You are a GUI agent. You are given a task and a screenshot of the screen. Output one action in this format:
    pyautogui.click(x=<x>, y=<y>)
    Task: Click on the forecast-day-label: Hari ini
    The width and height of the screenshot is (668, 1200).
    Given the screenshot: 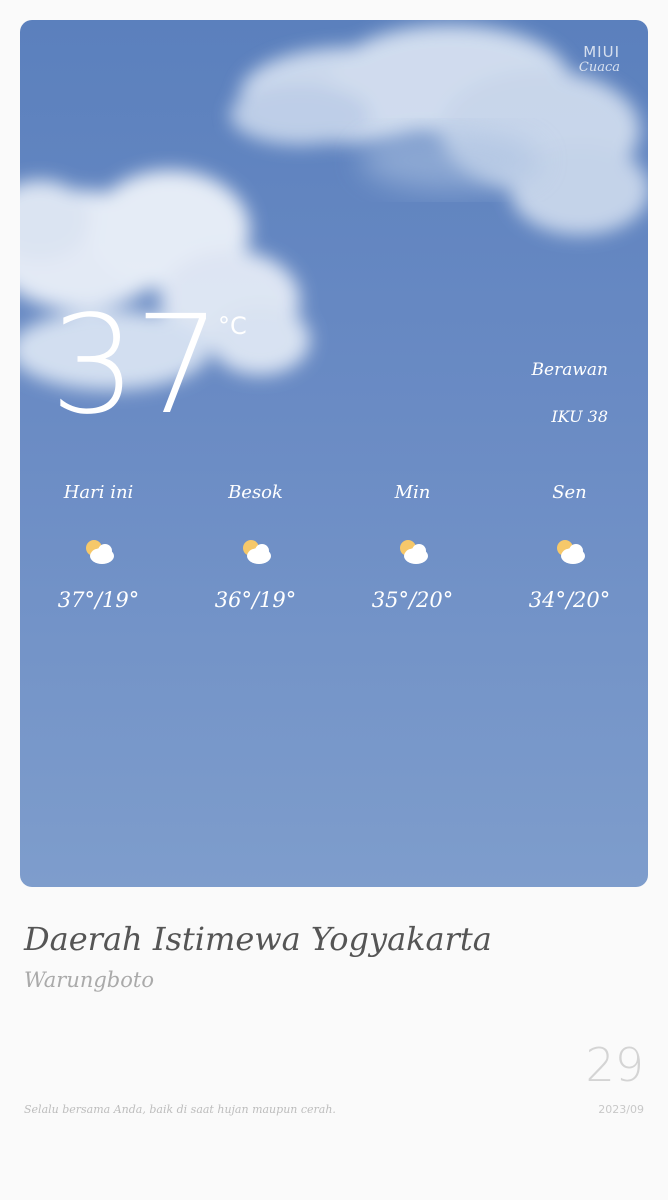 What is the action you would take?
    pyautogui.click(x=98, y=492)
    